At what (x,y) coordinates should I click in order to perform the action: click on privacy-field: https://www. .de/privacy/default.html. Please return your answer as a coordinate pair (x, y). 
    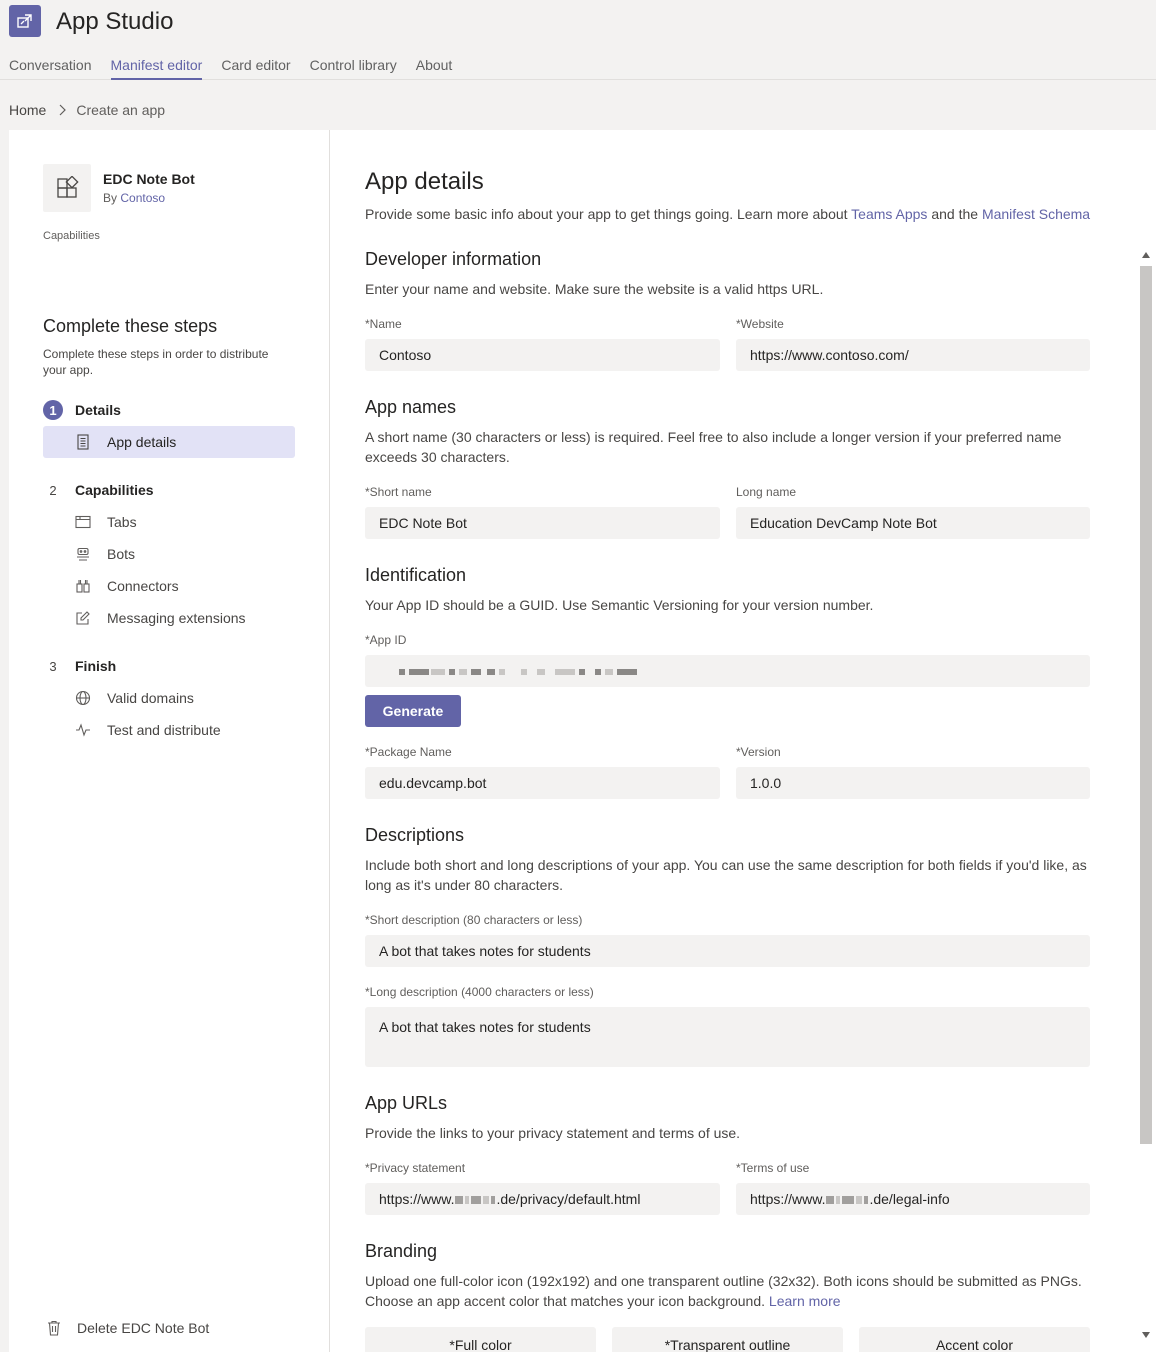
    Looking at the image, I should click on (542, 1199).